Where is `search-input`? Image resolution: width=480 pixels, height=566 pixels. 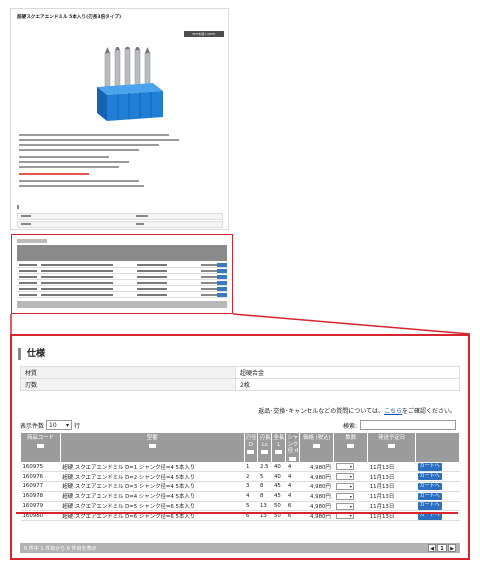
search-input is located at coordinates (408, 425).